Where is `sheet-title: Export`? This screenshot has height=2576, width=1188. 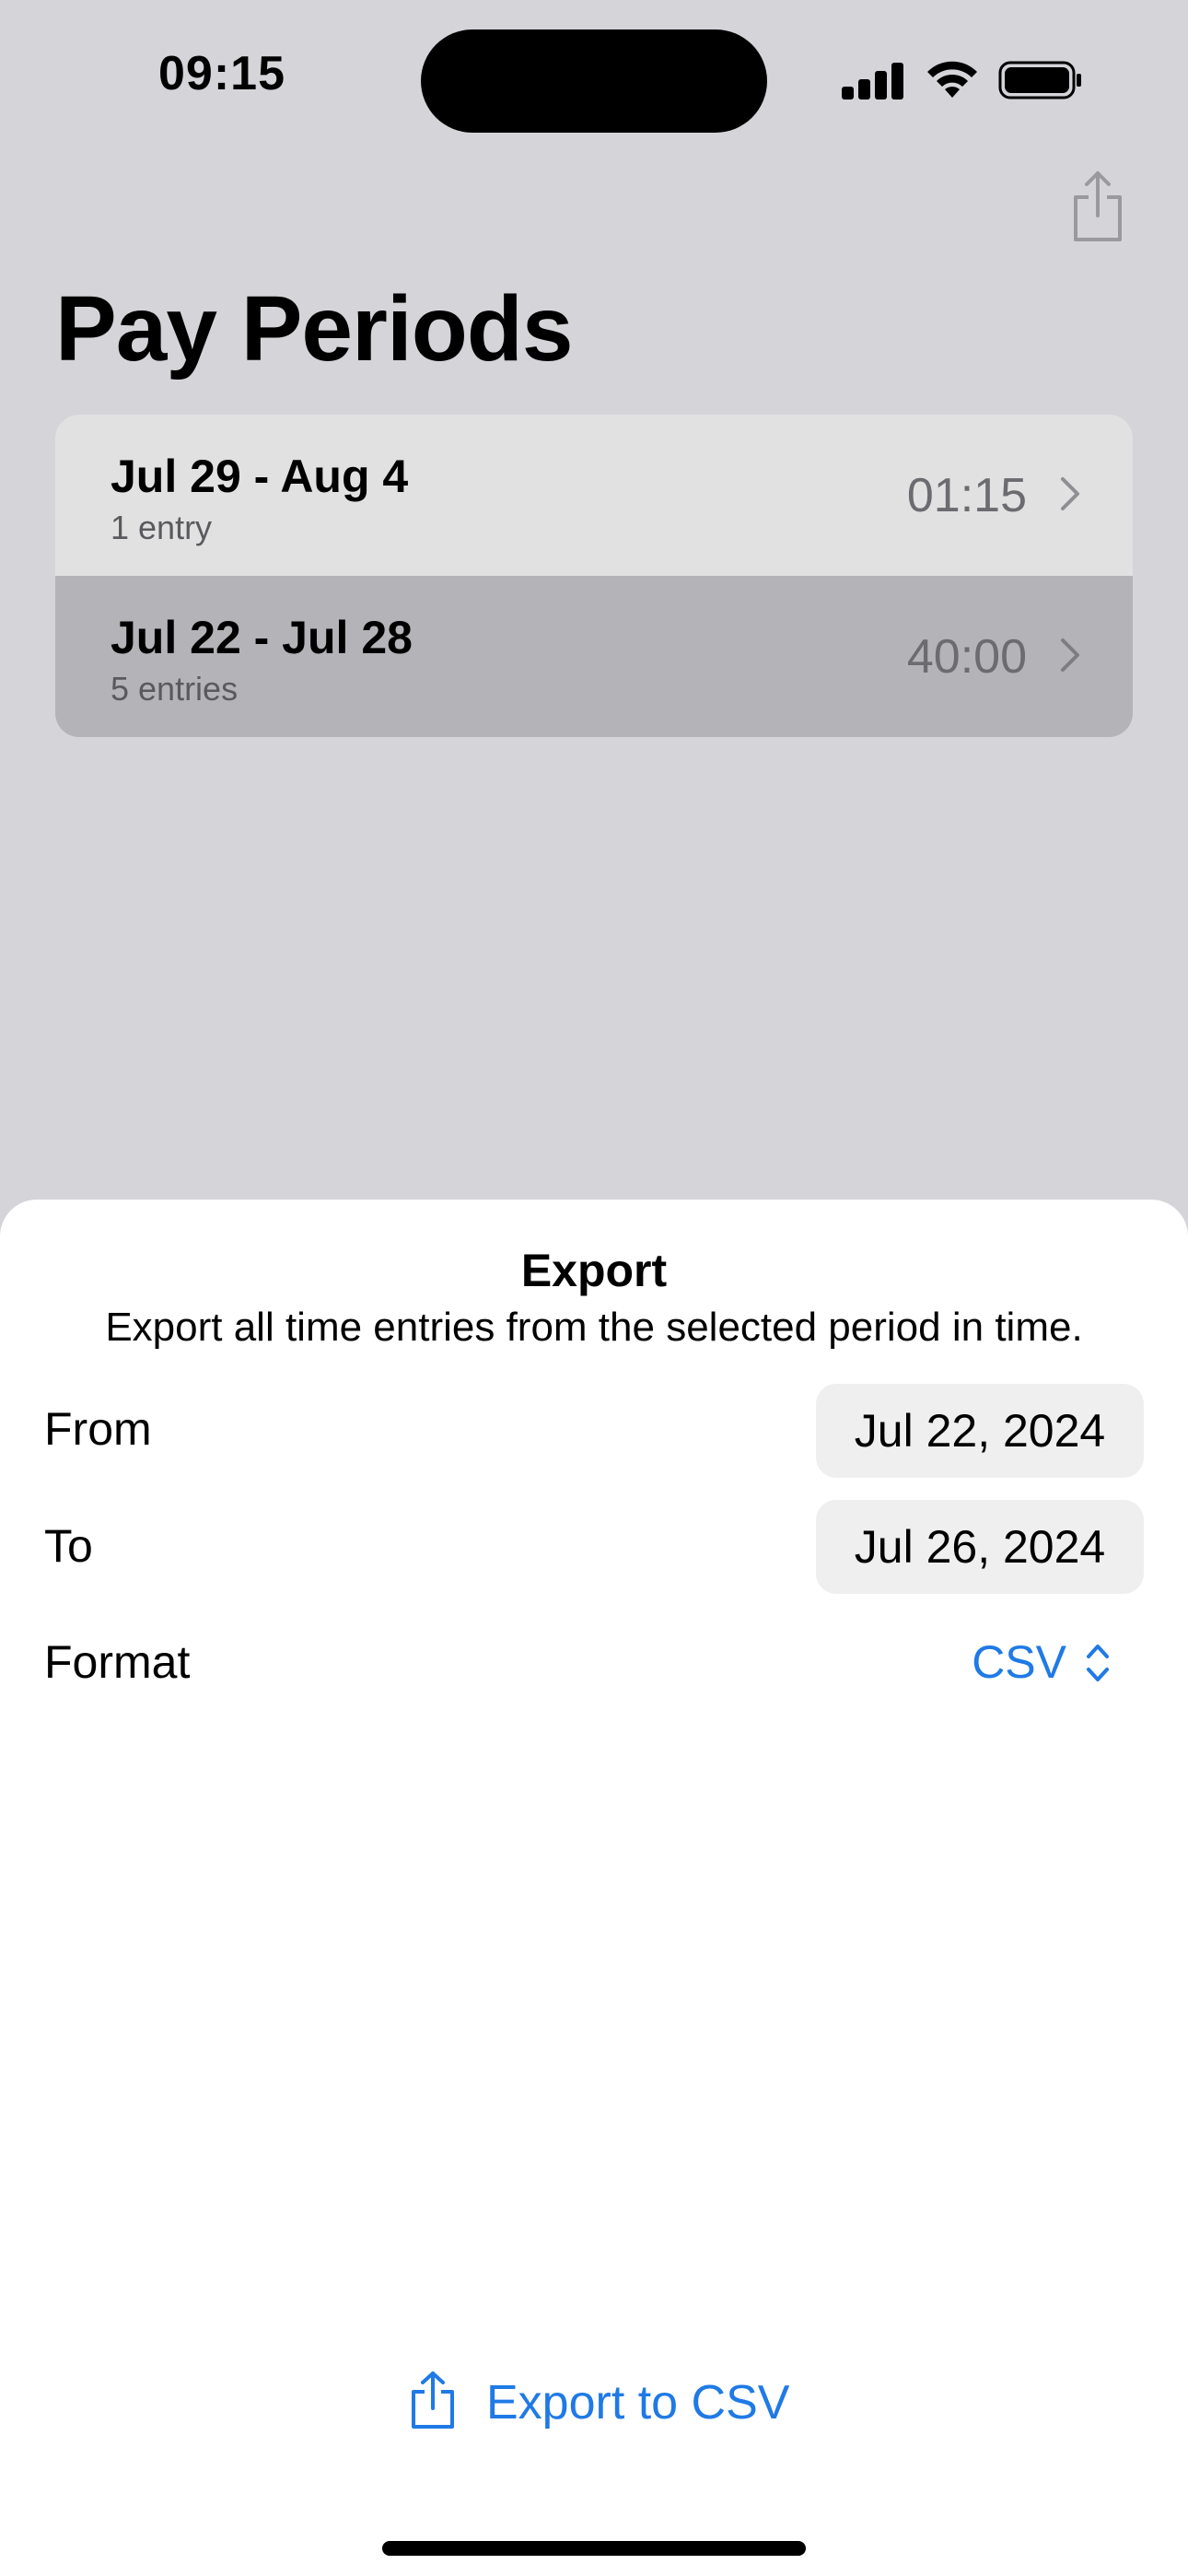
sheet-title: Export is located at coordinates (594, 1270).